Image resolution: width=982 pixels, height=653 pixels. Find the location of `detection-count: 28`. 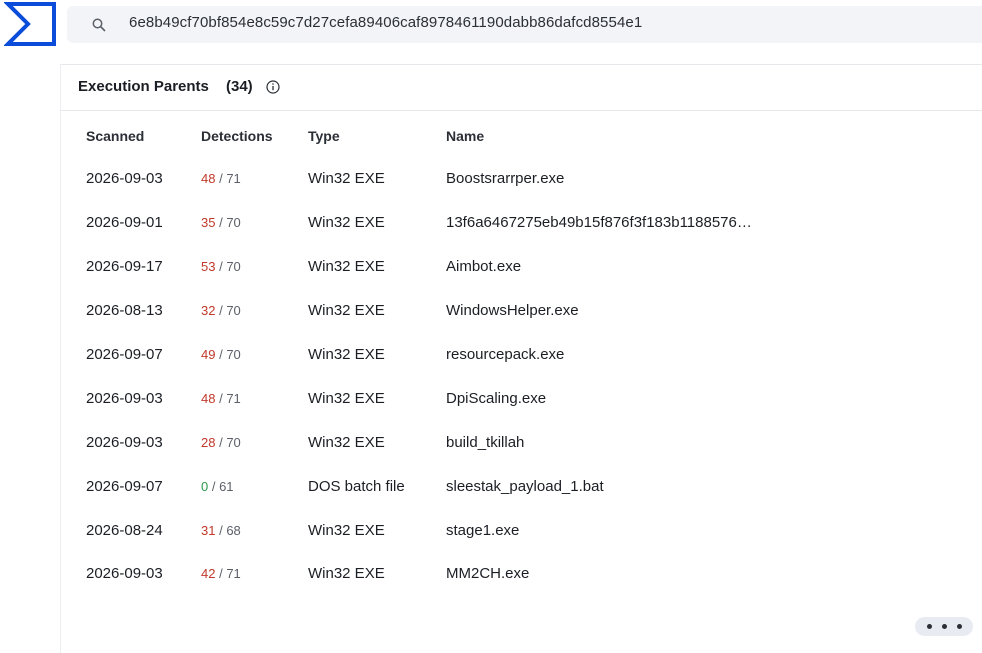

detection-count: 28 is located at coordinates (208, 442).